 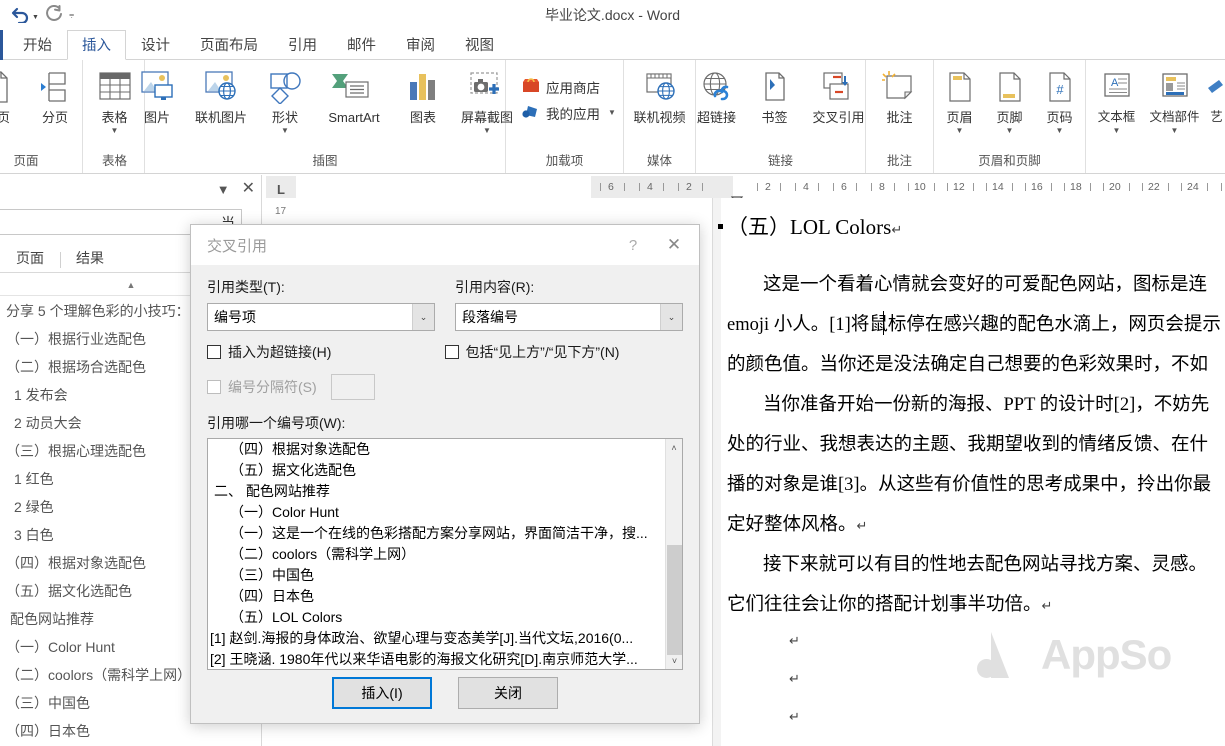 What do you see at coordinates (1214, 94) in the screenshot?
I see `ribbon-button-wordart: 艺` at bounding box center [1214, 94].